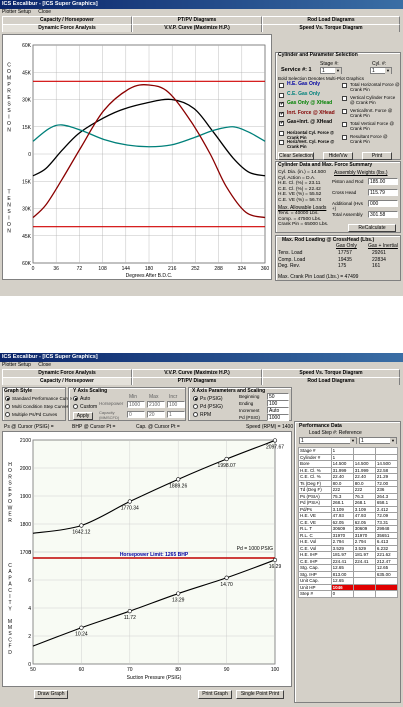 The image size is (403, 707). What do you see at coordinates (379, 259) in the screenshot?
I see `rod-row-gas-inertial: 22834` at bounding box center [379, 259].